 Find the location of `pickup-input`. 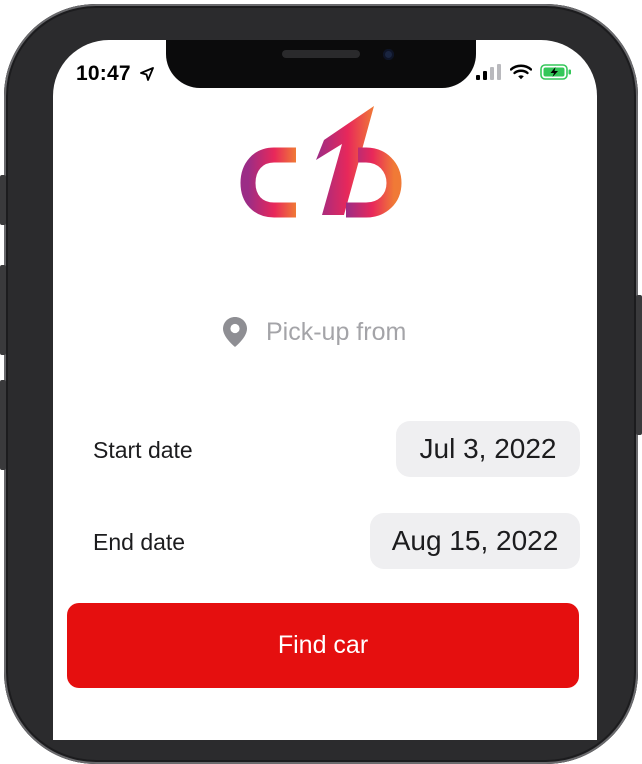

pickup-input is located at coordinates (376, 332).